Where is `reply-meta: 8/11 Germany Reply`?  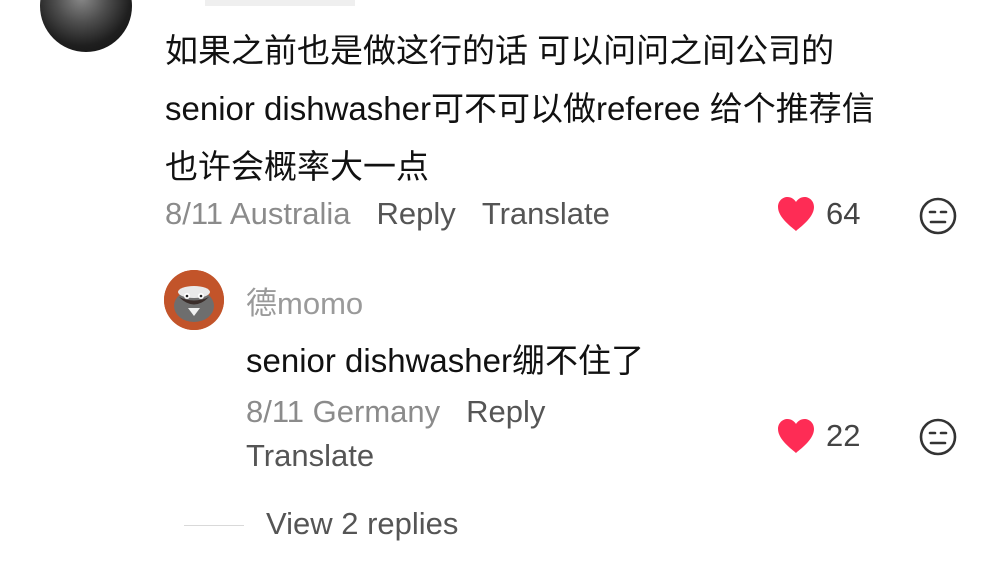
reply-meta: 8/11 Germany Reply is located at coordinates (395, 412).